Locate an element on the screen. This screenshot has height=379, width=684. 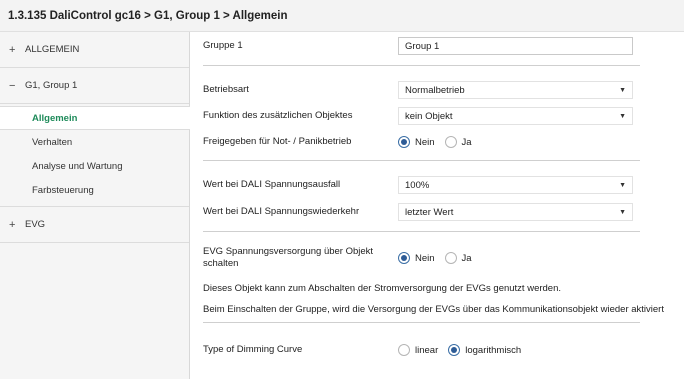
param-row-gruppe: Gruppe 1 Group 1 is located at coordinates (418, 46).